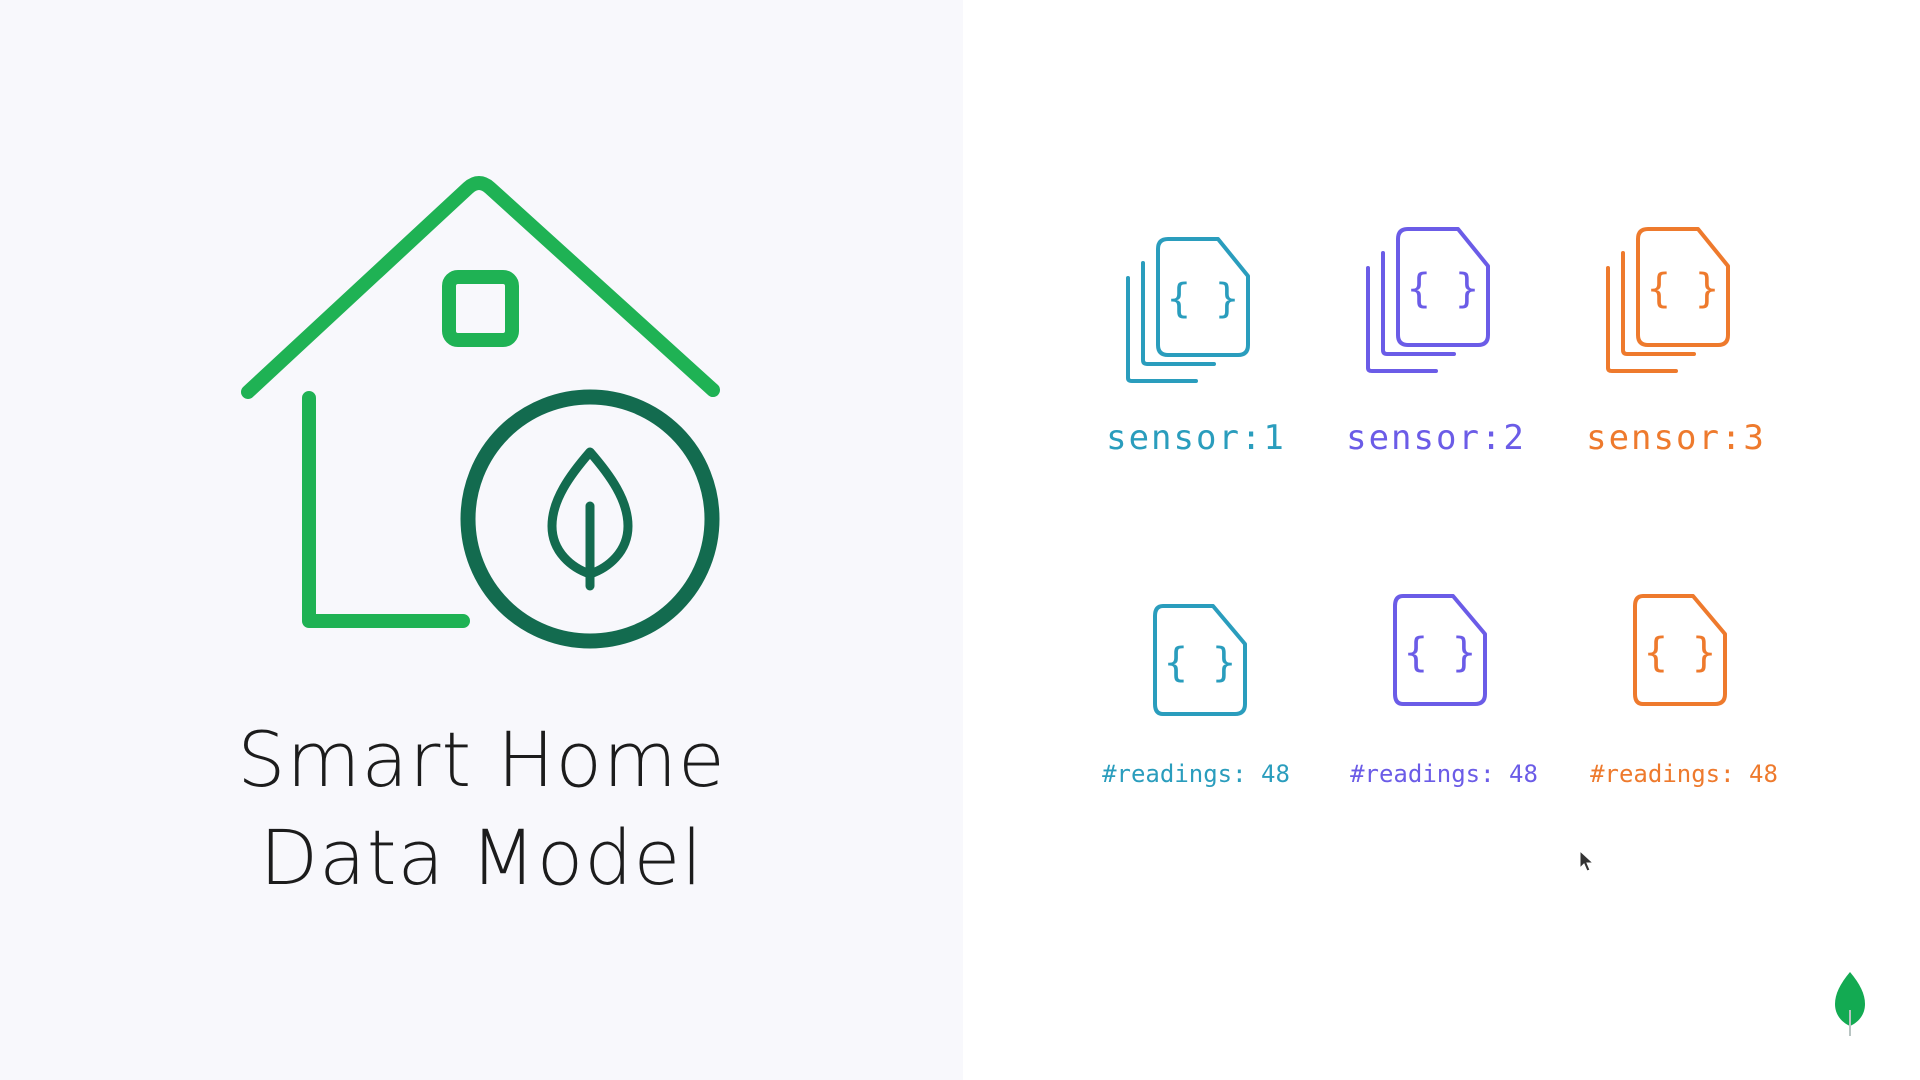  Describe the element at coordinates (1684, 774) in the screenshot. I see `sensor-3-readings: #readings: 48` at that location.